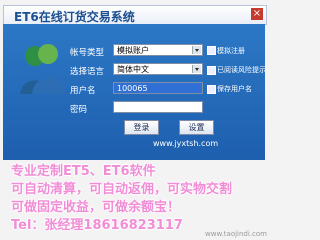 This screenshot has height=240, width=320. I want to click on website-url: www.jyxtsh.com, so click(186, 143).